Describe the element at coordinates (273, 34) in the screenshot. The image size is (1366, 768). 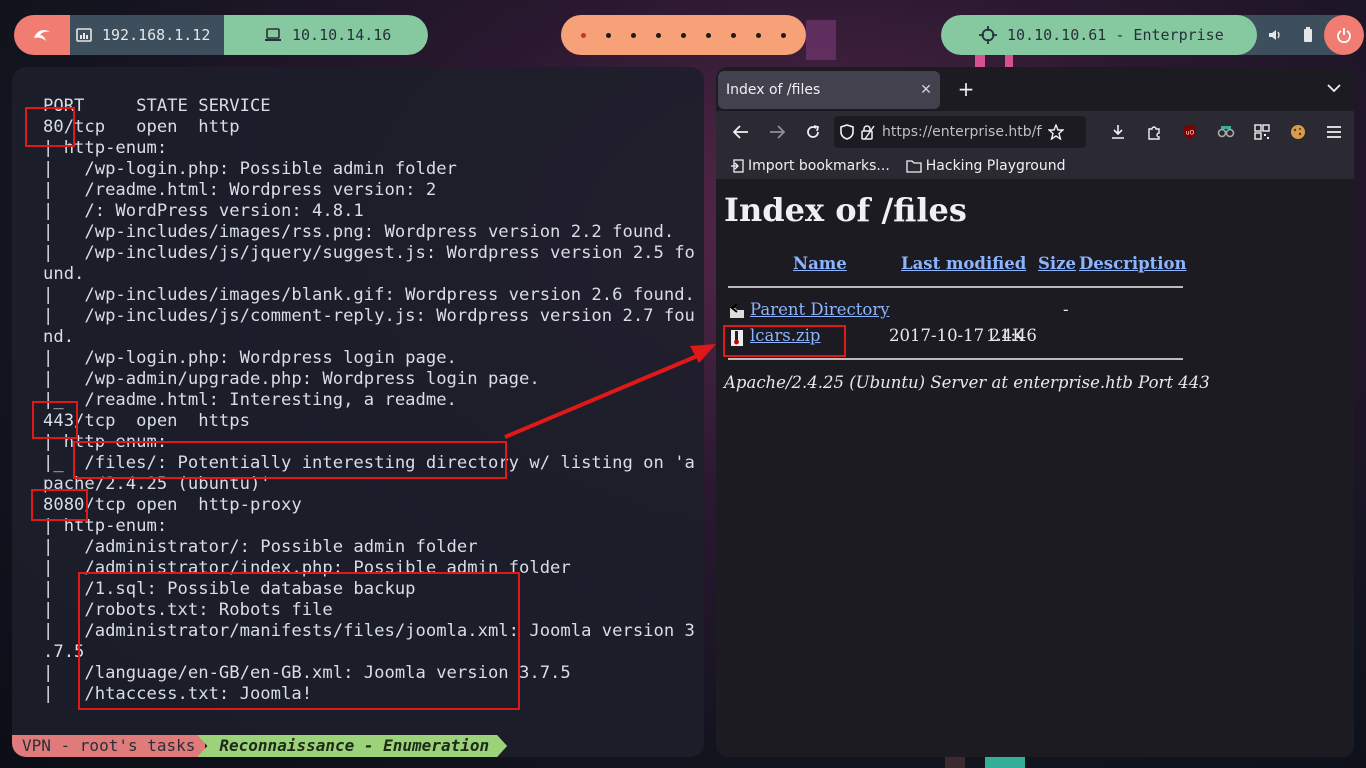
I see `laptop-icon` at that location.